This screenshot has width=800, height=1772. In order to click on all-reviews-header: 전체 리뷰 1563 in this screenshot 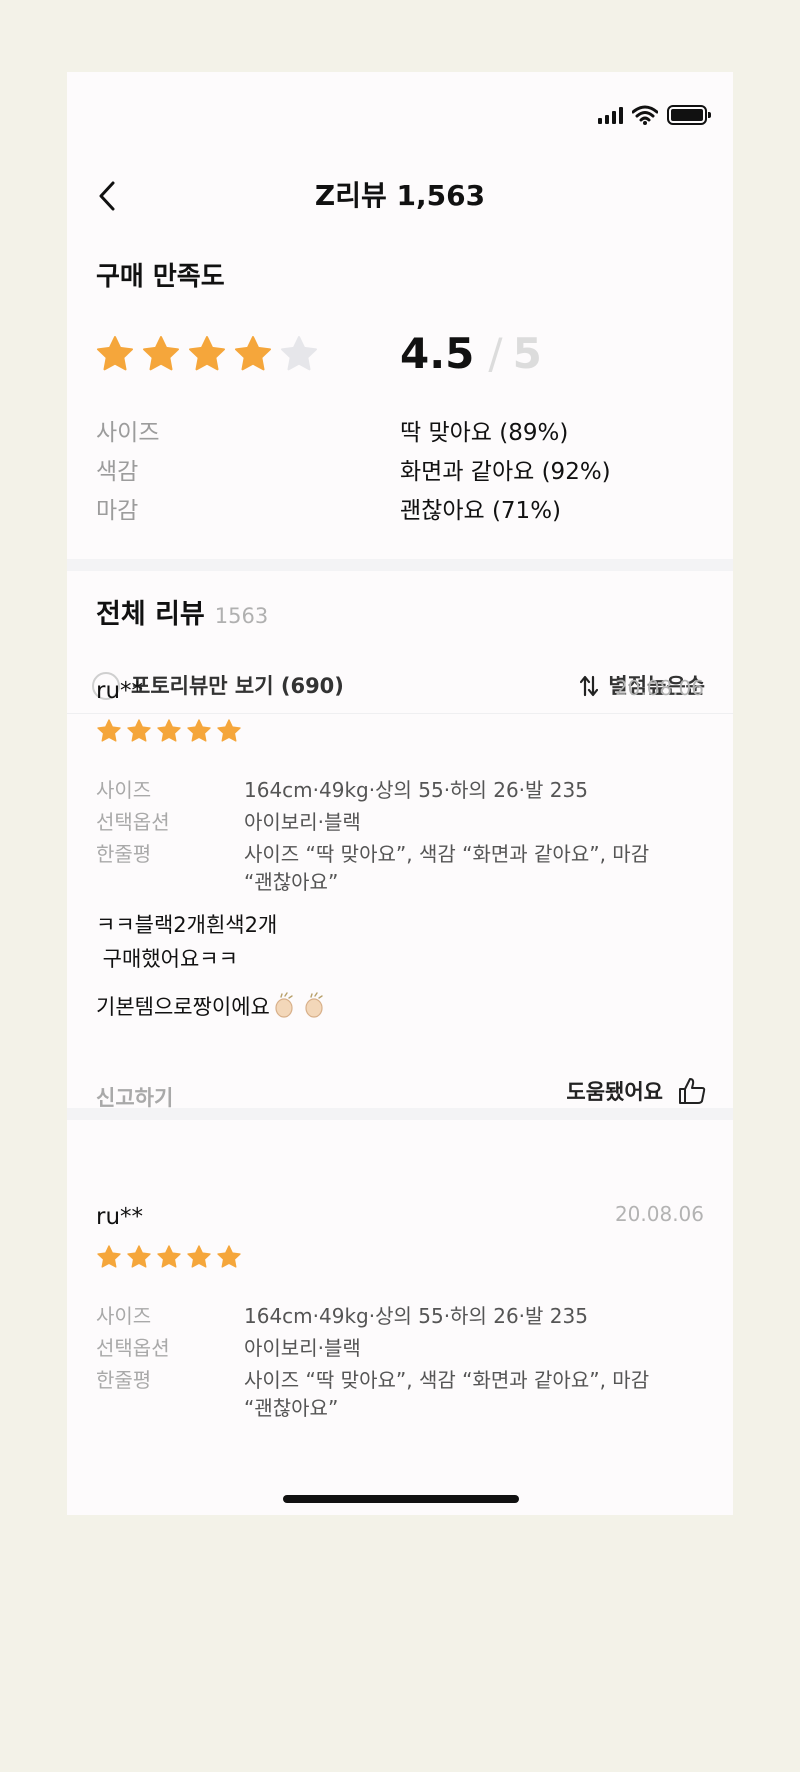, I will do `click(182, 611)`.